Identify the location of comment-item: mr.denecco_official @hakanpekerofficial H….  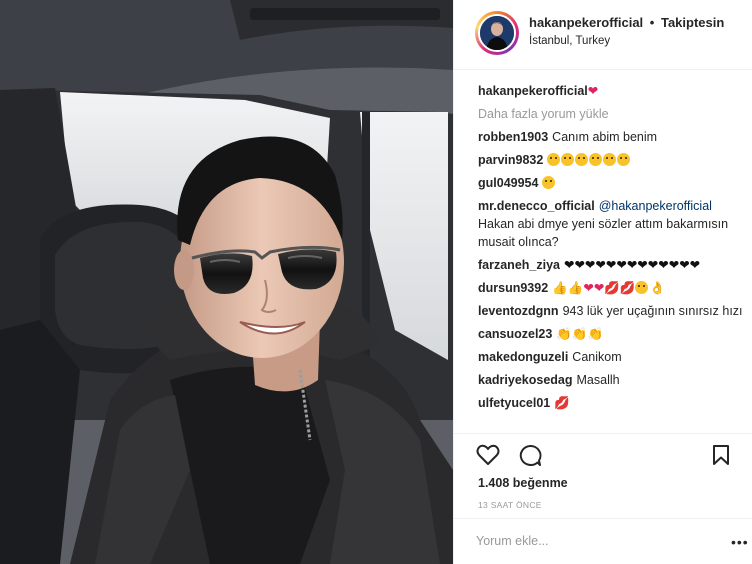
(612, 224).